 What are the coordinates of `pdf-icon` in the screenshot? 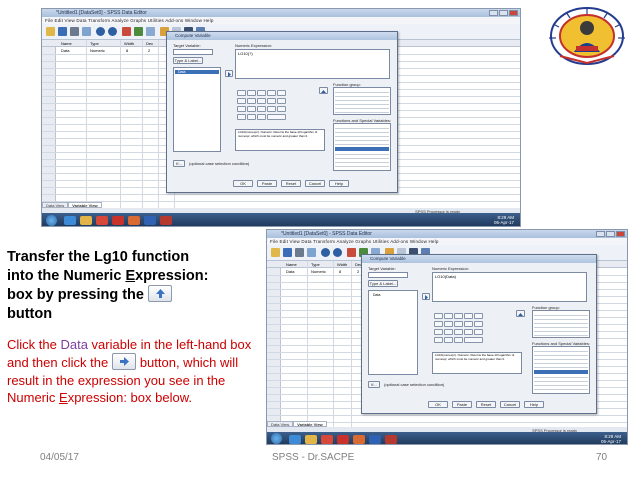 It's located at (343, 439).